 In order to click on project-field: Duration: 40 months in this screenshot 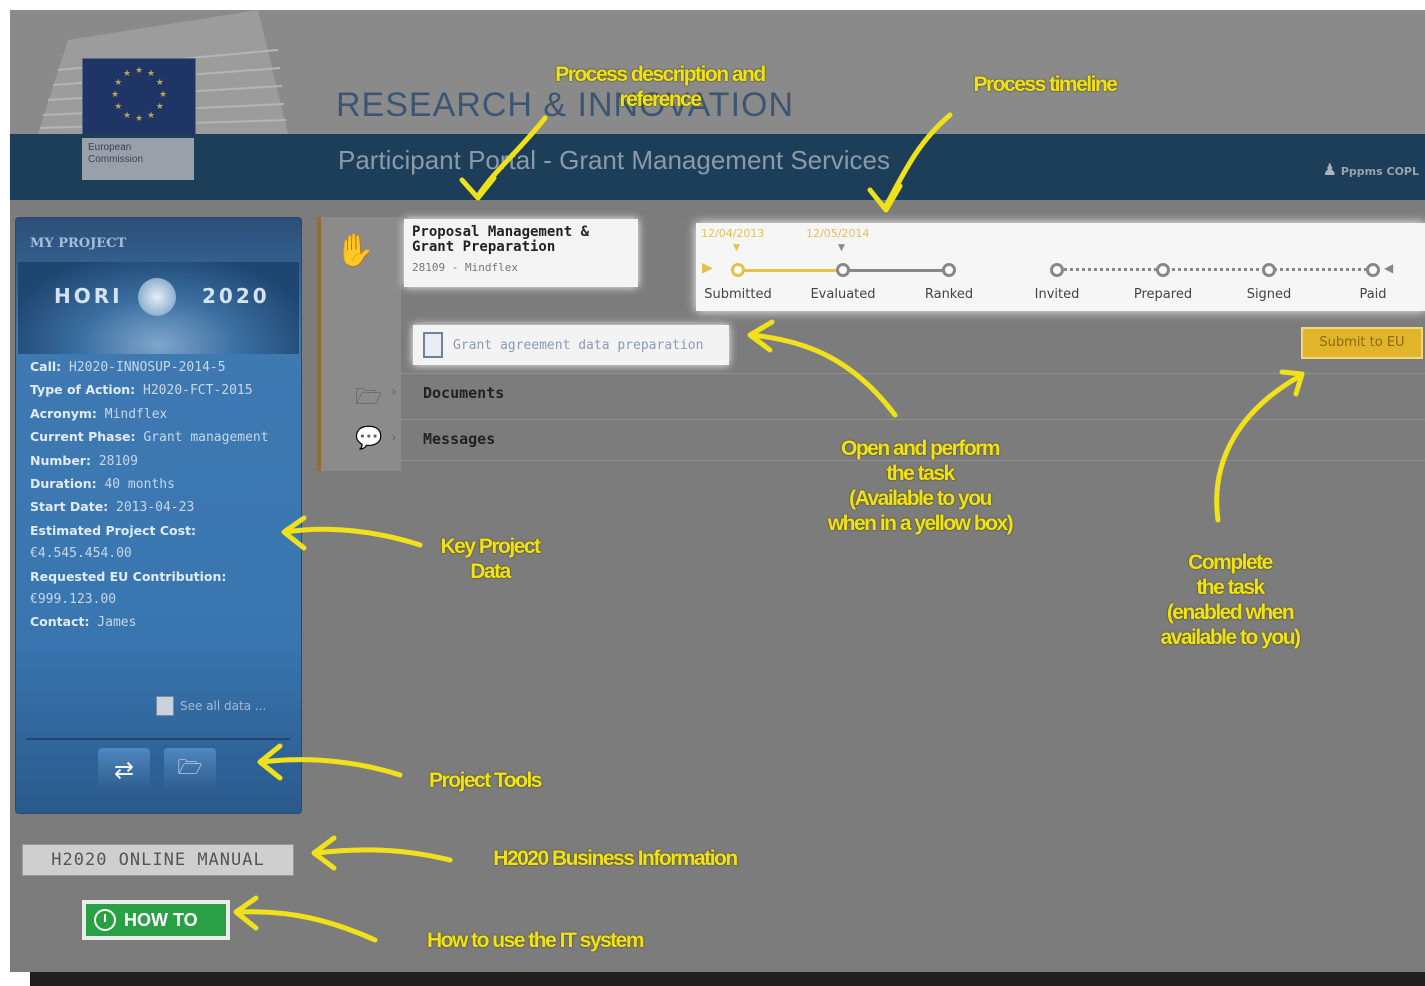, I will do `click(161, 484)`.